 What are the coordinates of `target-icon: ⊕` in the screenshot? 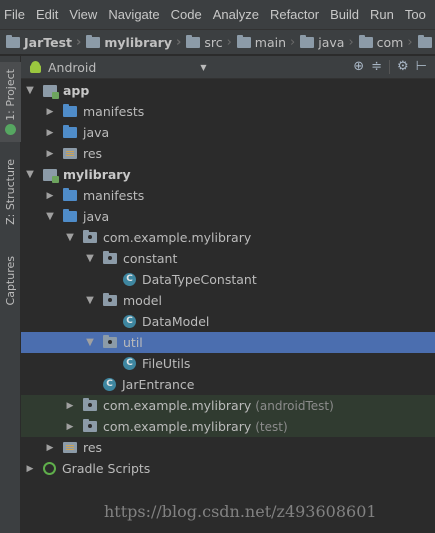 It's located at (358, 66).